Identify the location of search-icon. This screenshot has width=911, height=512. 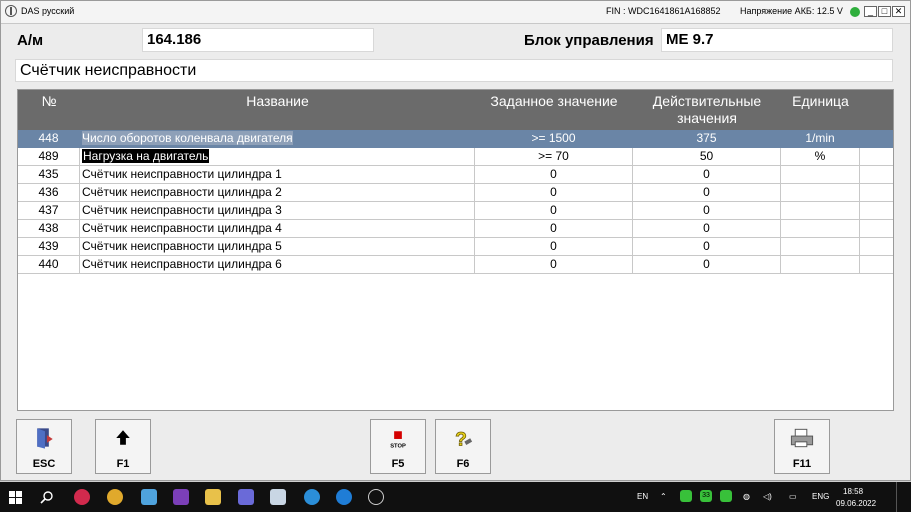
(47, 497).